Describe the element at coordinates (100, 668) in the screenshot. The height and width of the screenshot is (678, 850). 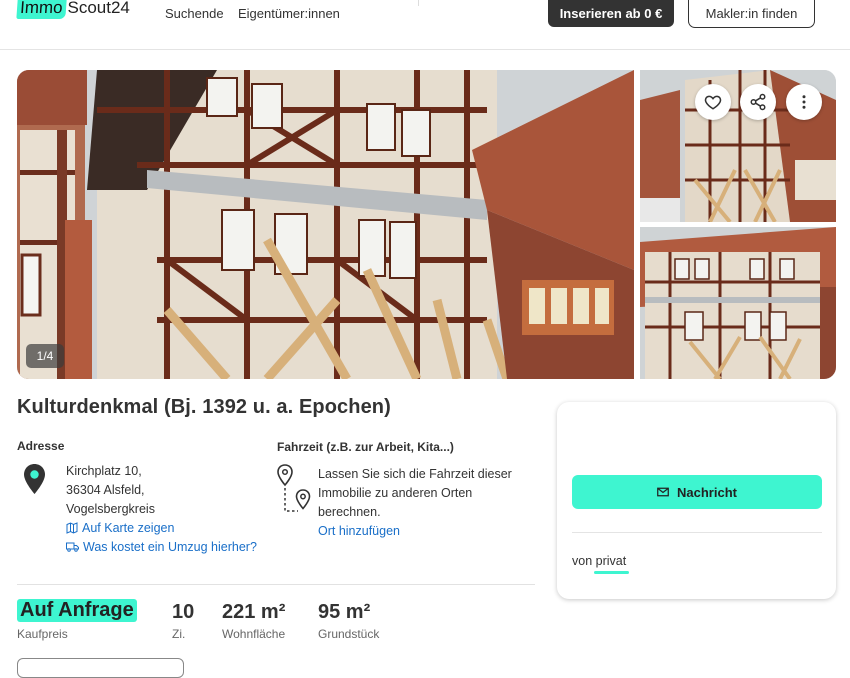
I see `partial-button` at that location.